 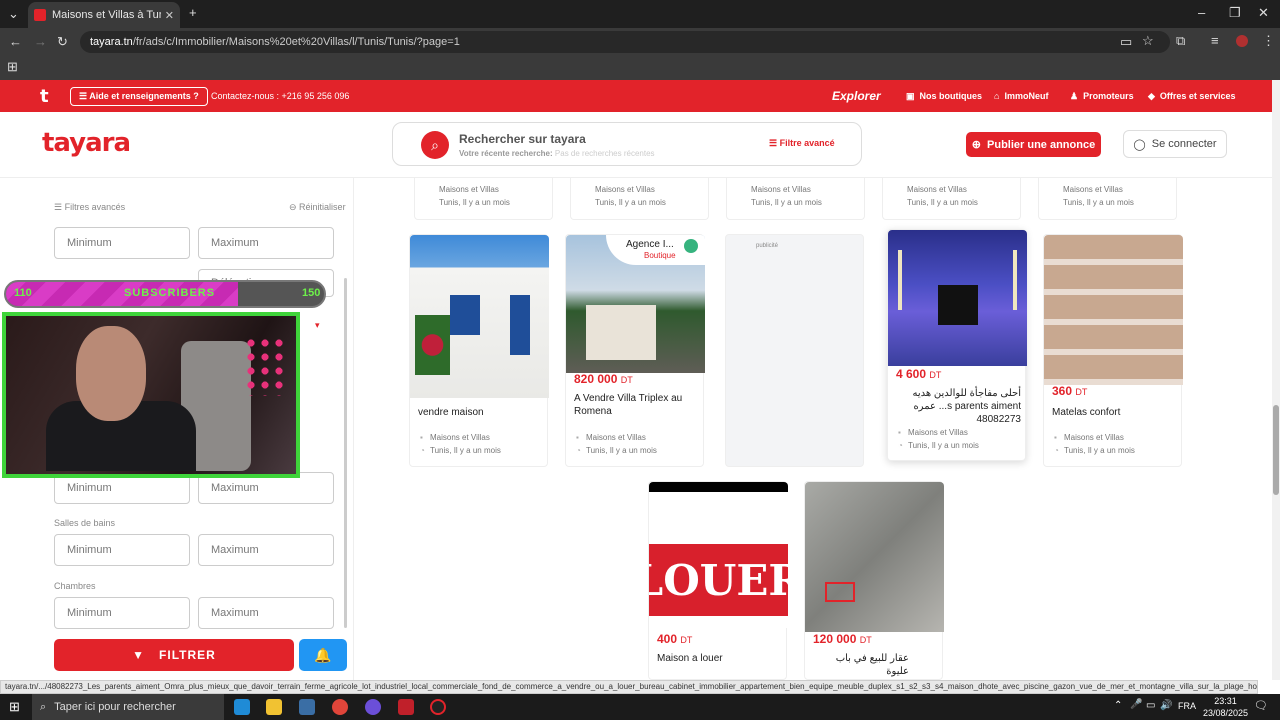 I want to click on ad-card: publicité, so click(x=794, y=350).